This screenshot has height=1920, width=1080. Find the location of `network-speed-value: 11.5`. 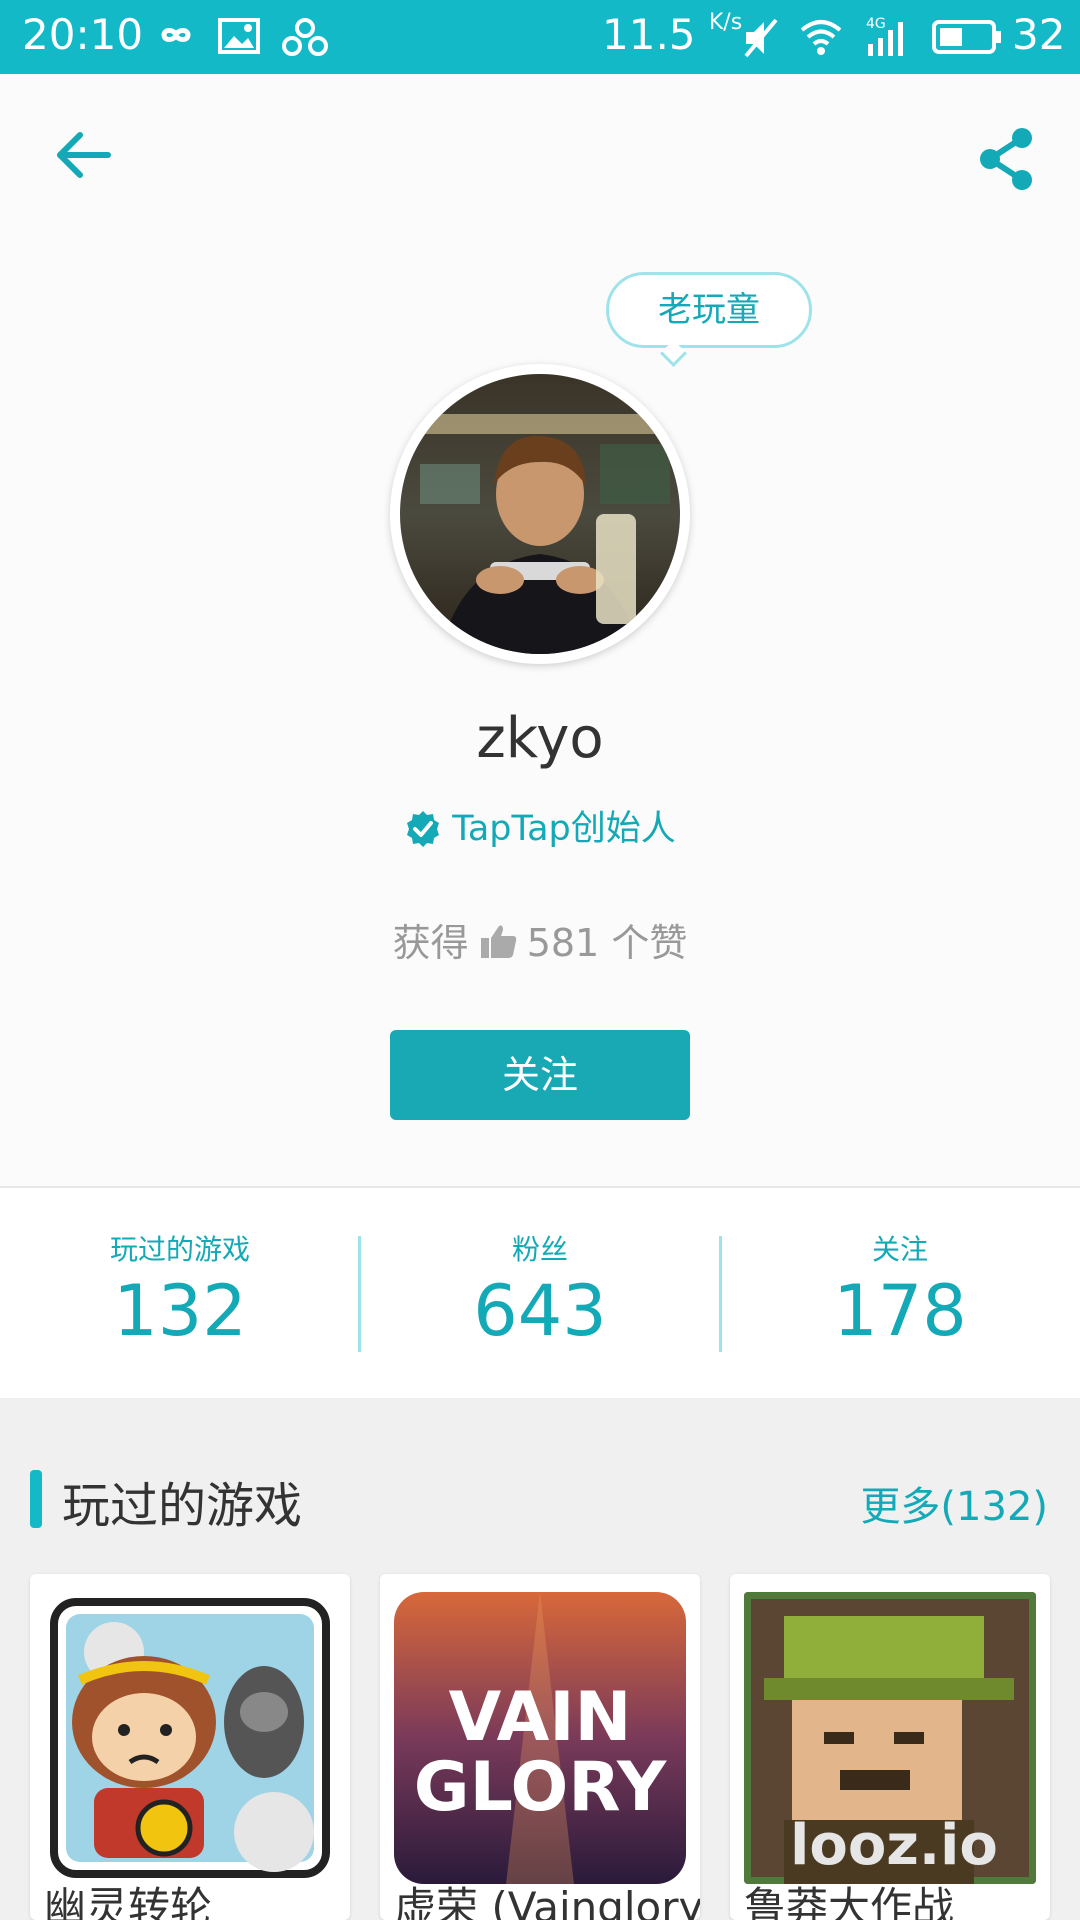

network-speed-value: 11.5 is located at coordinates (649, 34).